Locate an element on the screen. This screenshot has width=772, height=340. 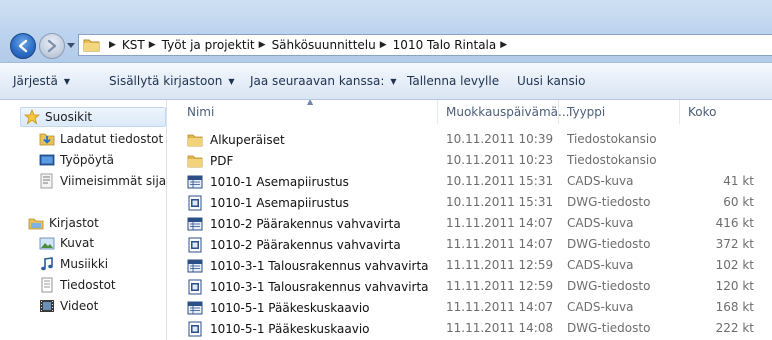
nav-desktop-label: Työpöytä is located at coordinates (87, 160).